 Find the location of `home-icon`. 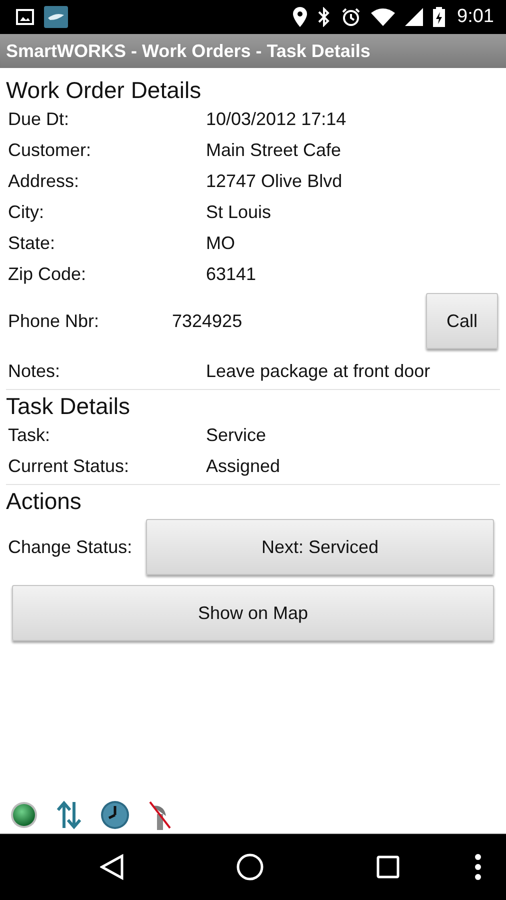

home-icon is located at coordinates (250, 867).